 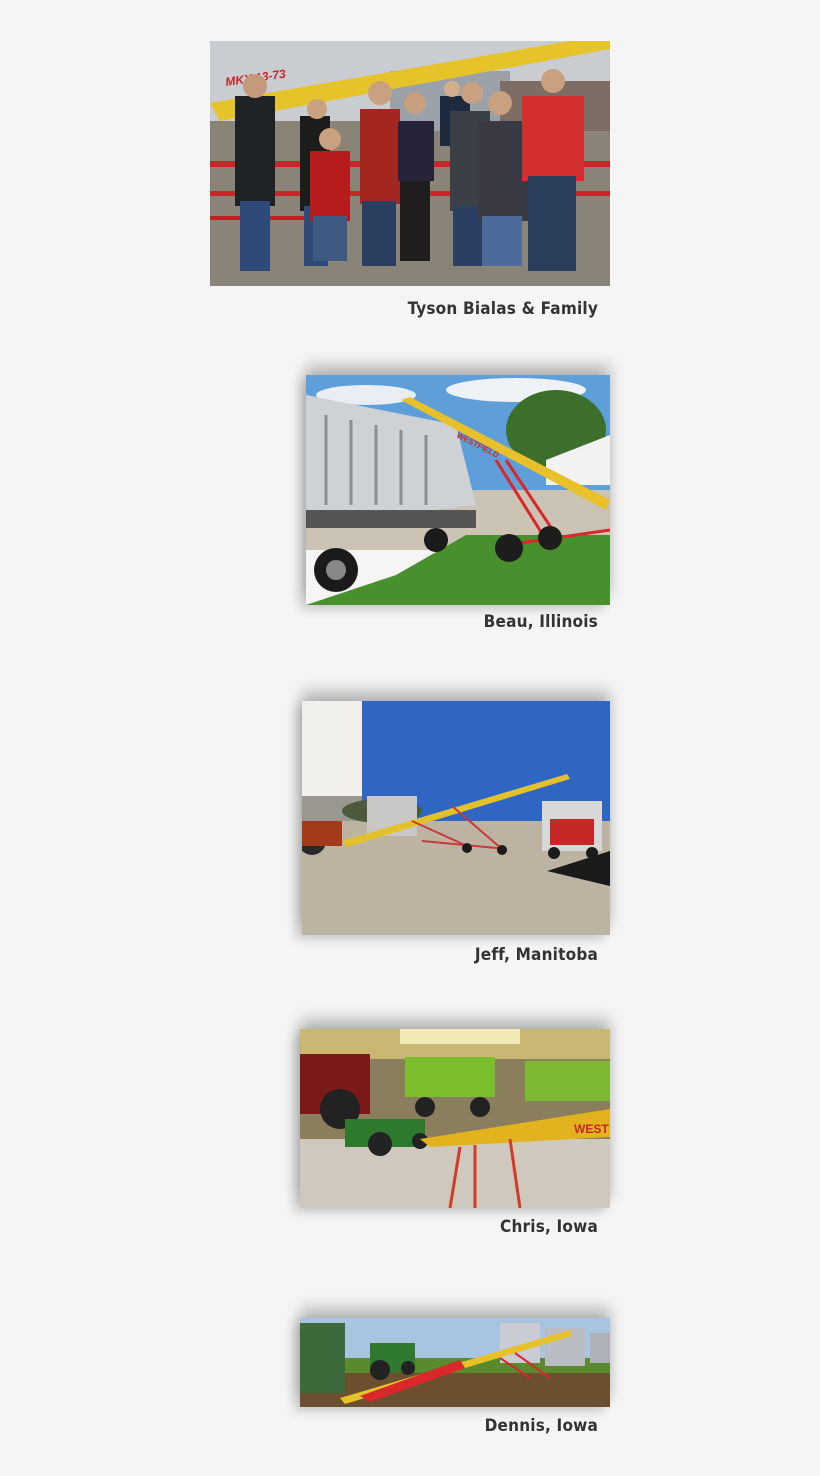 I want to click on auger-label: WEST, so click(x=591, y=1129).